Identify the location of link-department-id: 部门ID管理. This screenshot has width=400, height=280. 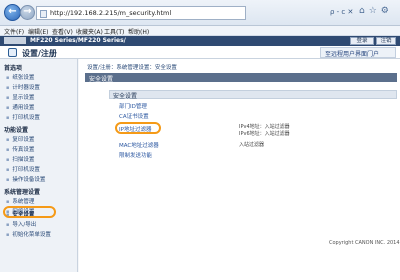
(133, 106).